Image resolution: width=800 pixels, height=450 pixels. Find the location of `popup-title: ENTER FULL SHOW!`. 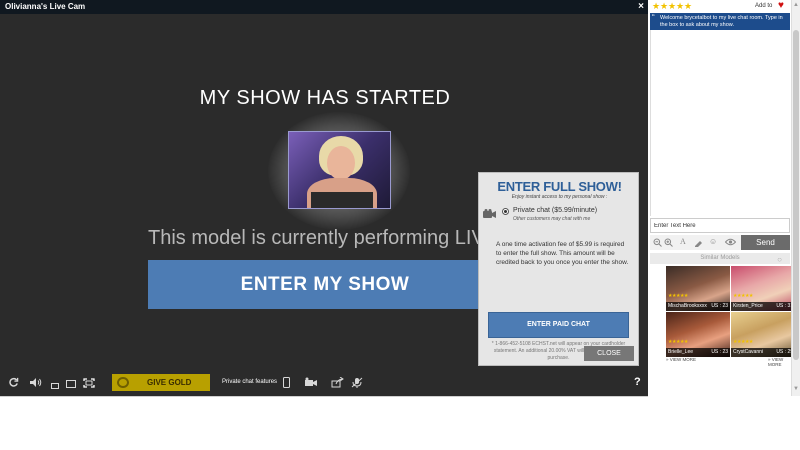

popup-title: ENTER FULL SHOW! is located at coordinates (559, 186).